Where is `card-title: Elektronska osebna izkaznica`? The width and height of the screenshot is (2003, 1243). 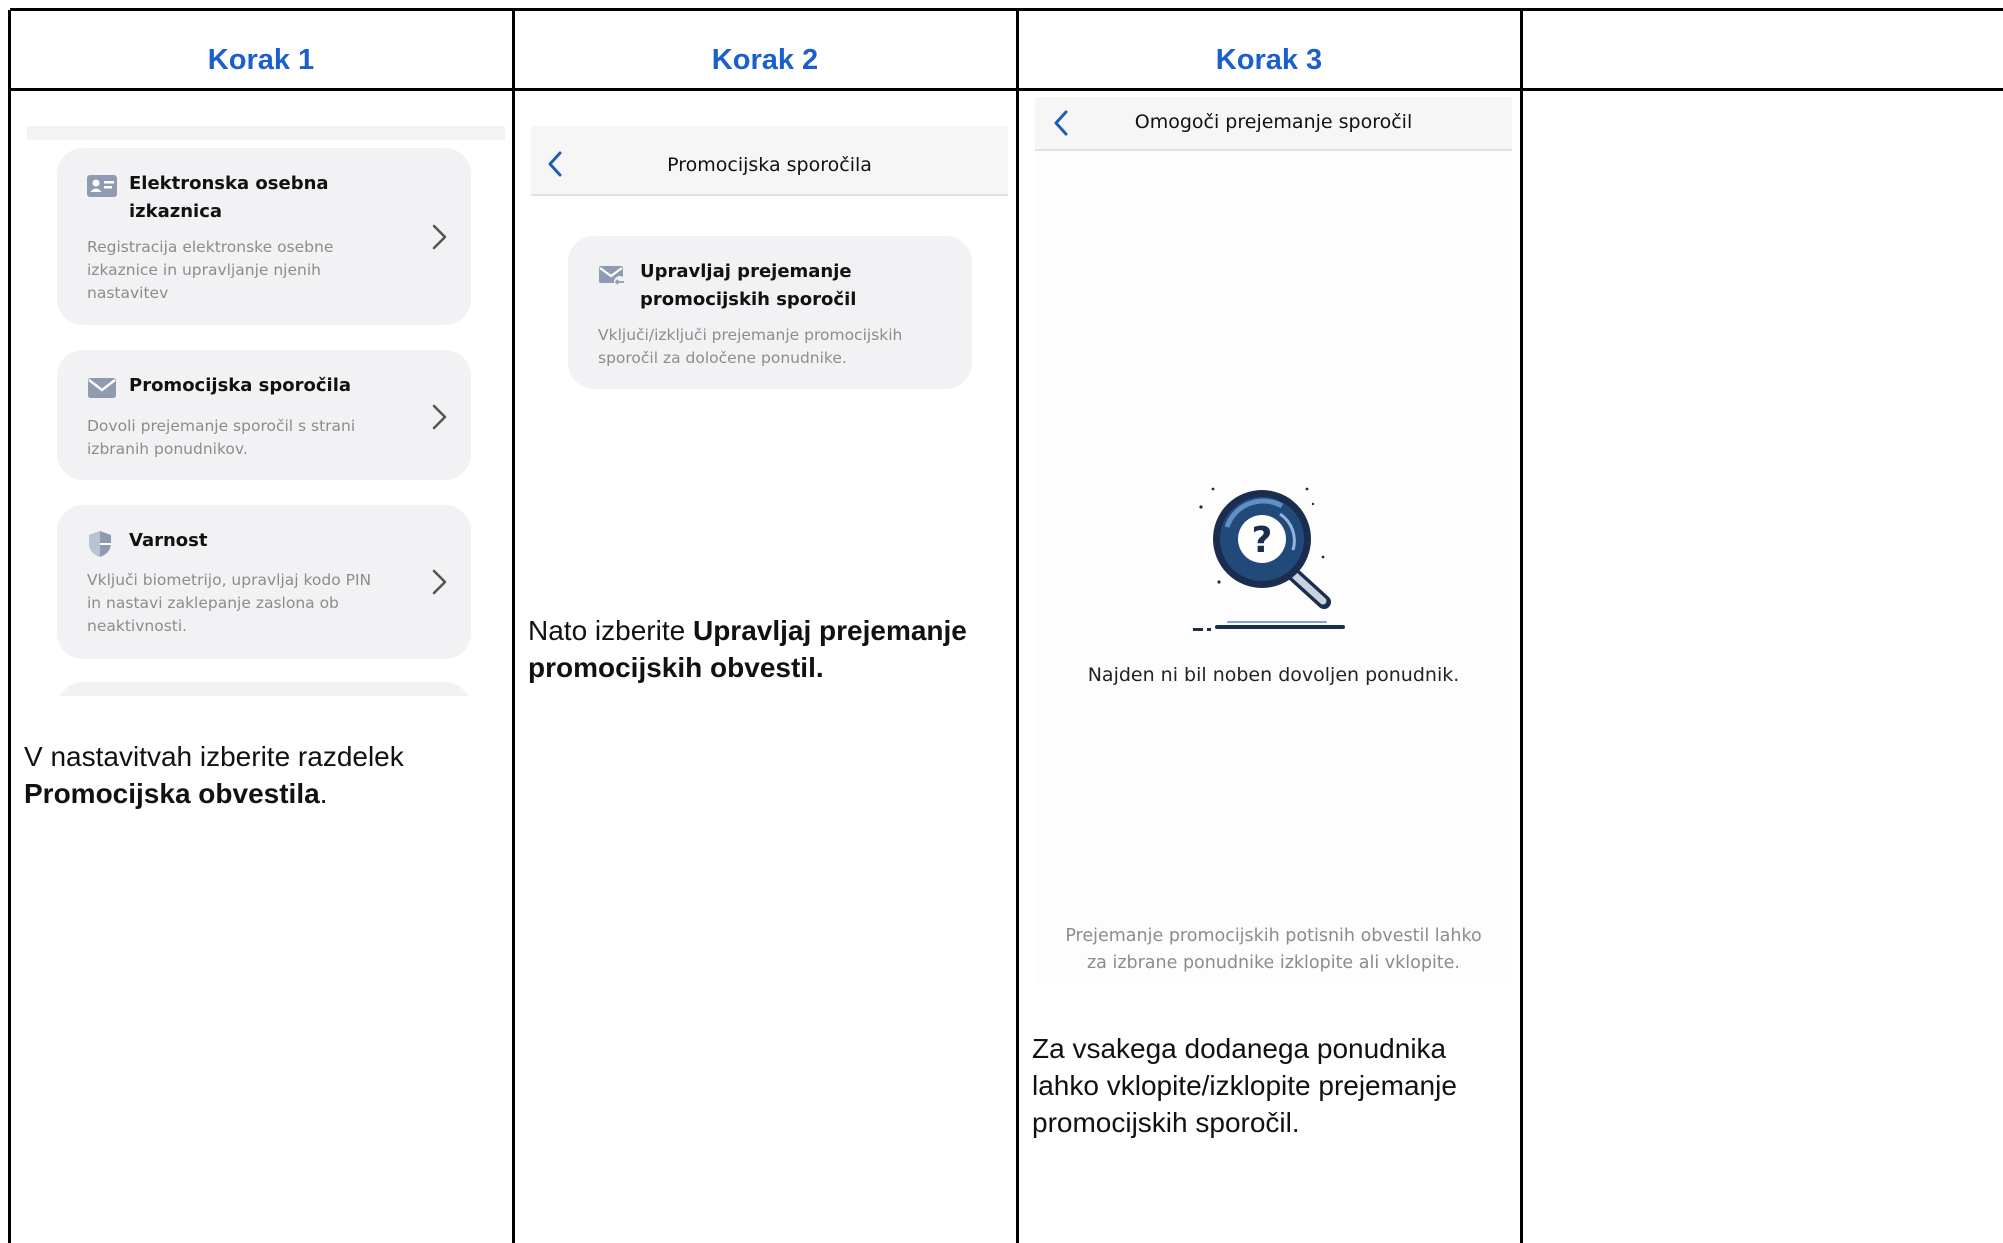 card-title: Elektronska osebna izkaznica is located at coordinates (229, 197).